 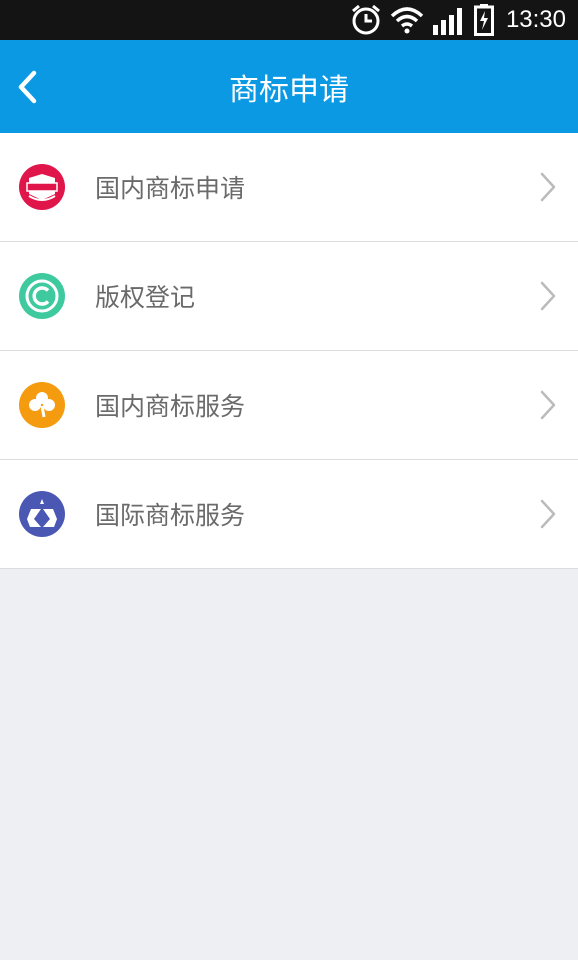 What do you see at coordinates (535, 19) in the screenshot?
I see `status-time: 13:30` at bounding box center [535, 19].